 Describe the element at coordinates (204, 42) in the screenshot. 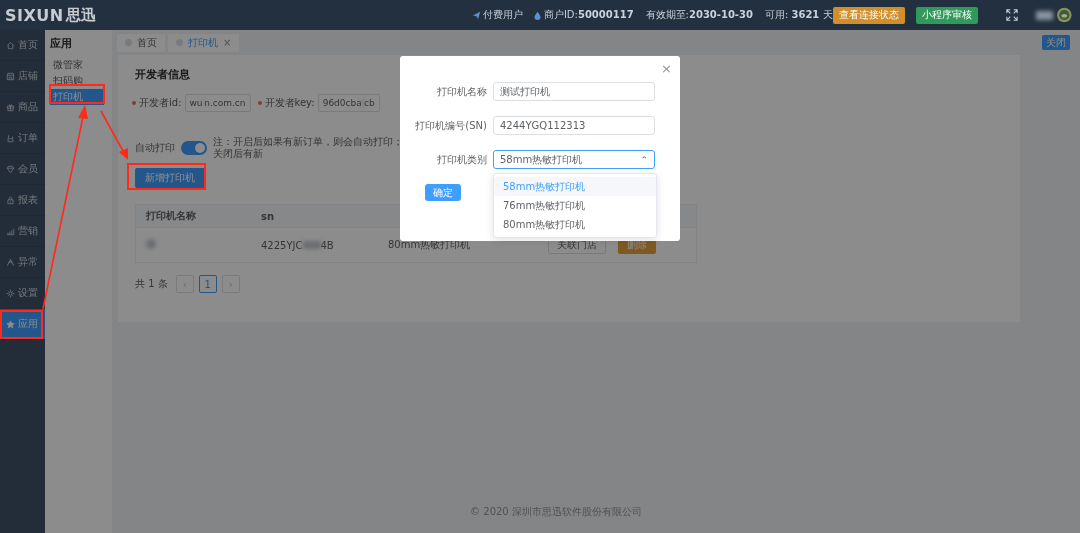

I see `page-tab: 打印机 ×` at that location.